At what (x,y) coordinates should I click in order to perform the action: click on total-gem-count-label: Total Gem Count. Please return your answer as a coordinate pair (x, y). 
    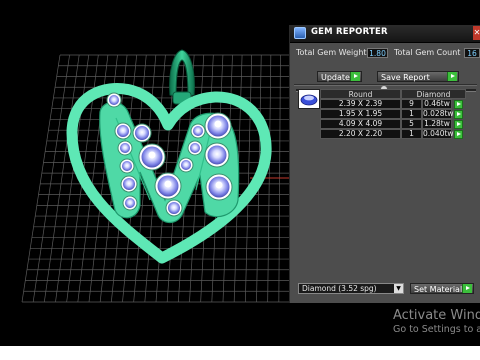
    Looking at the image, I should click on (427, 52).